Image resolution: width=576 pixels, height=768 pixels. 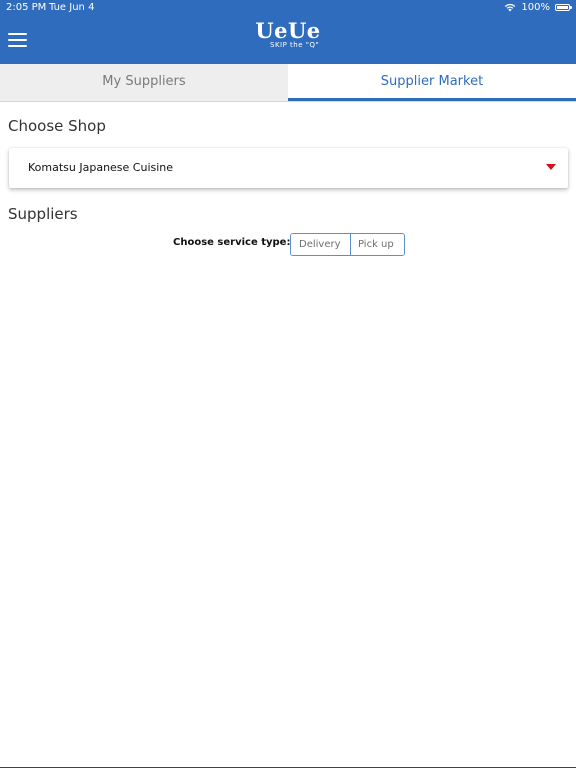 I want to click on shop-dropdown: Komatsu Japanese Cuisine, so click(x=288, y=168).